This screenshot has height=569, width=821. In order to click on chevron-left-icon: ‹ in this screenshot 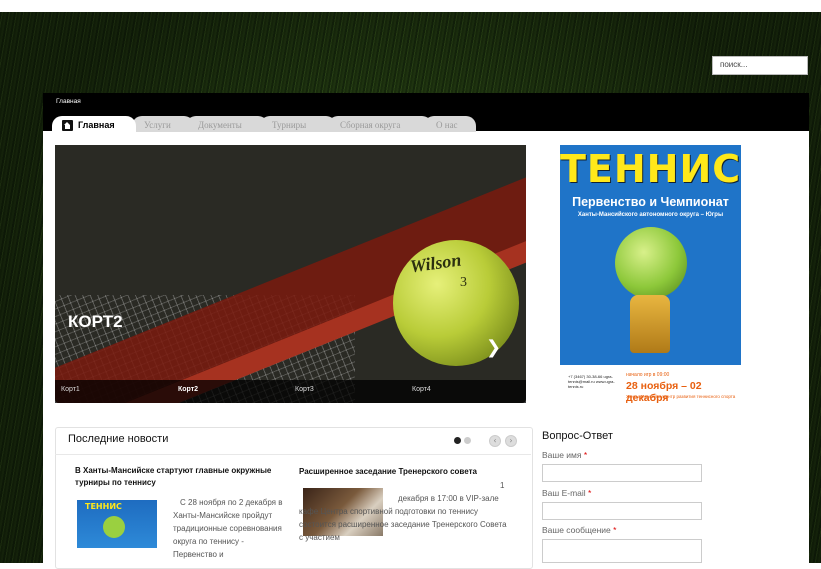, I will do `click(495, 441)`.